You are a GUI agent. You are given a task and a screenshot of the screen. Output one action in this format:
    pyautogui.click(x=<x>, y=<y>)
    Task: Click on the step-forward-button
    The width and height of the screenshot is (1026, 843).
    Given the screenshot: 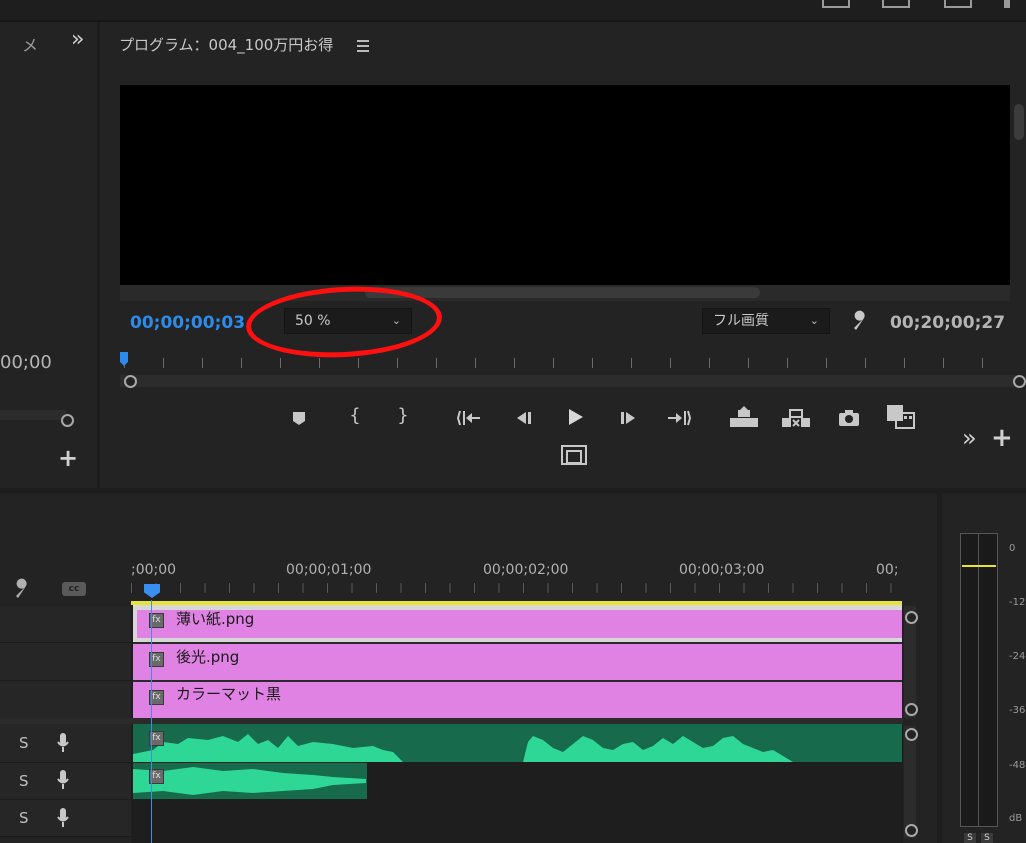 What is the action you would take?
    pyautogui.click(x=629, y=418)
    